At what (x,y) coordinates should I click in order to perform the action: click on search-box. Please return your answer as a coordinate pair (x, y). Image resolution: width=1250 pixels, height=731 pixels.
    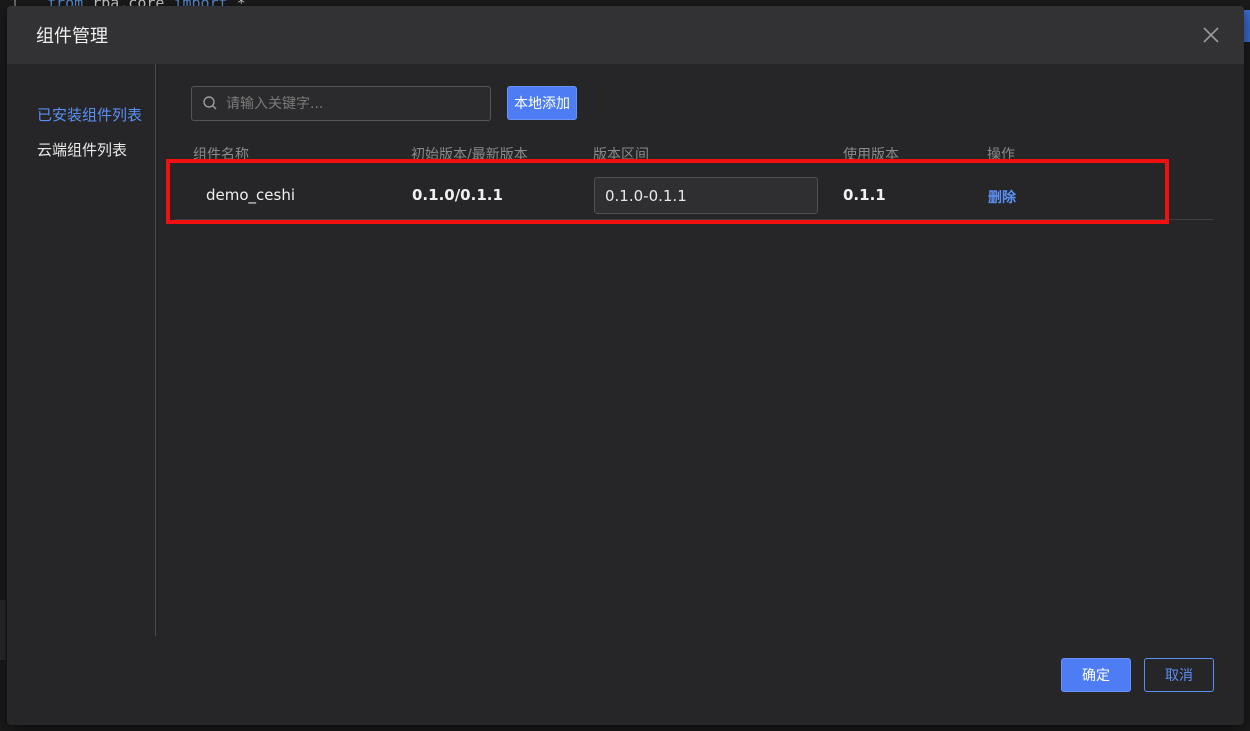
    Looking at the image, I should click on (341, 103).